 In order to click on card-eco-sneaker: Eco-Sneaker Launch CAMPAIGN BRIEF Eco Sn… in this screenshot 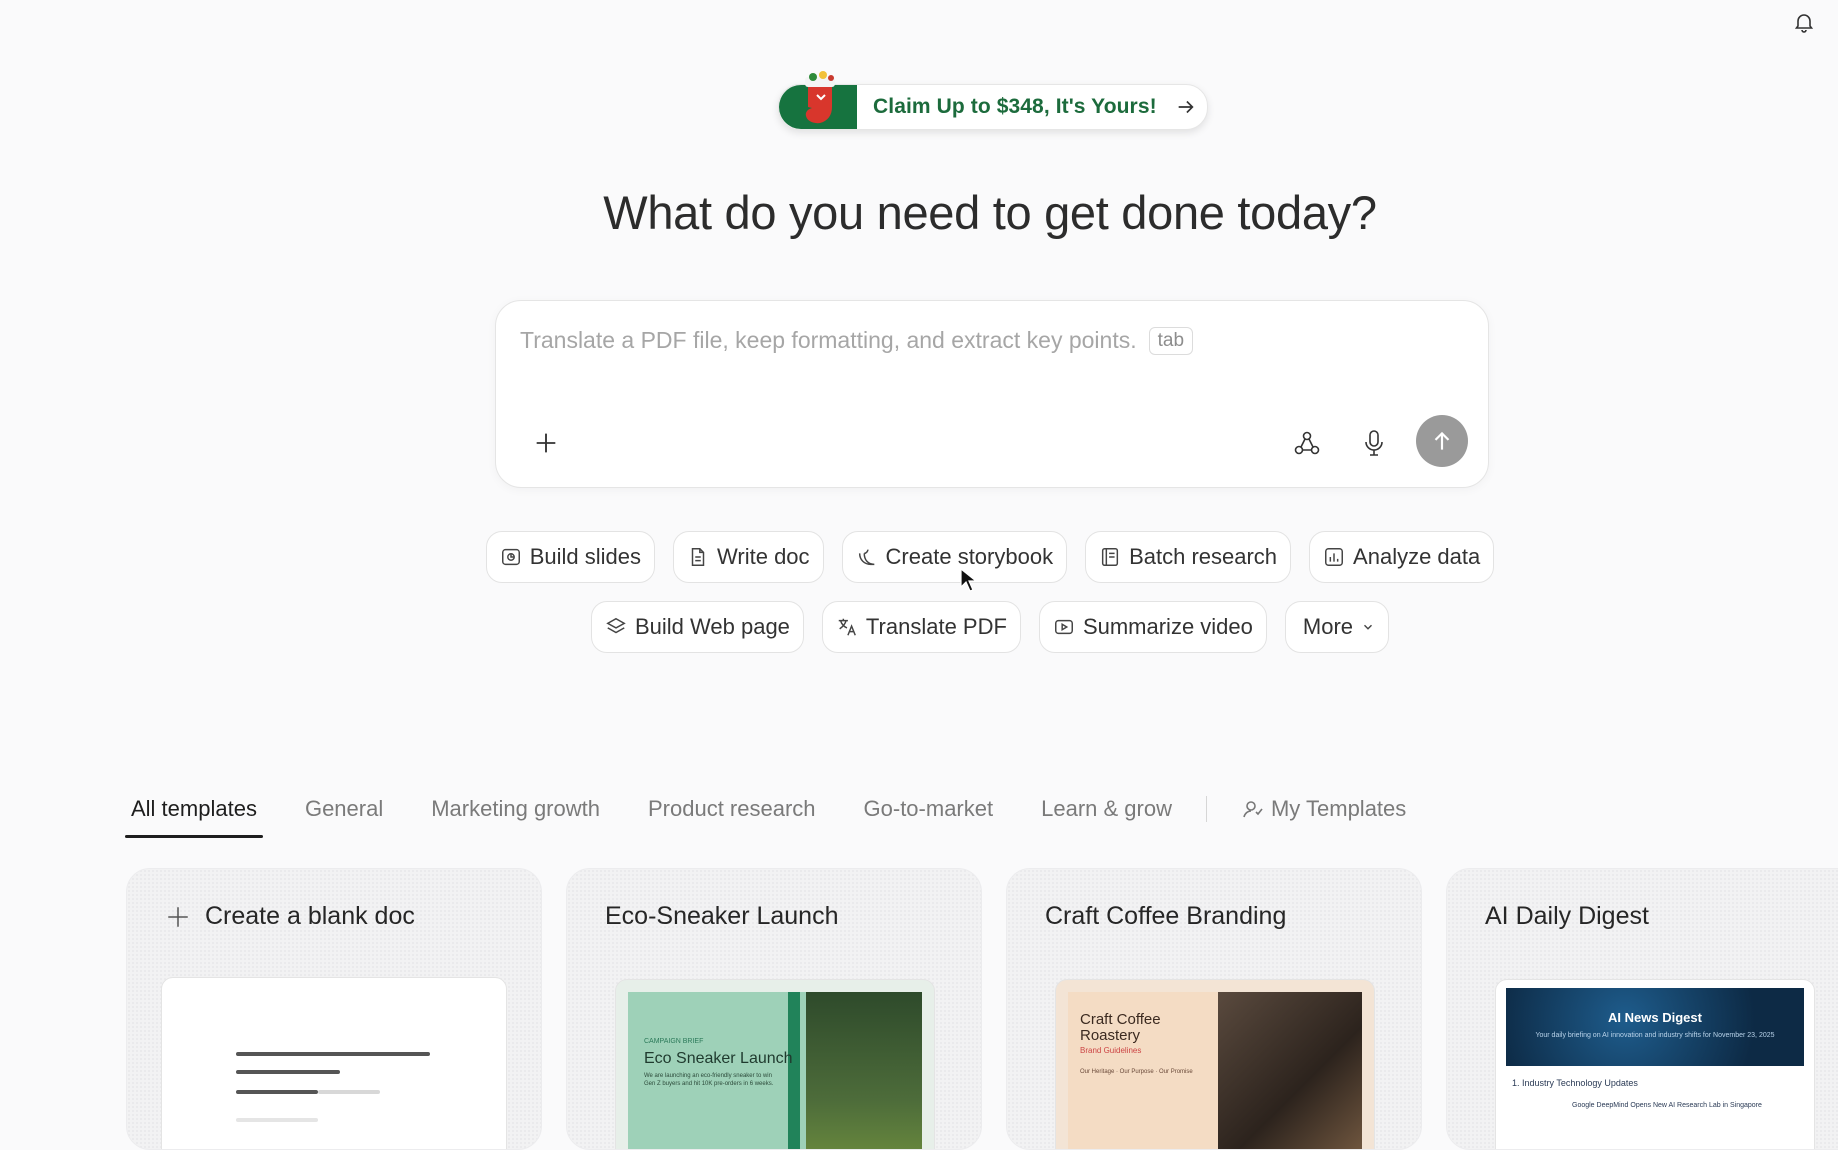, I will do `click(774, 1009)`.